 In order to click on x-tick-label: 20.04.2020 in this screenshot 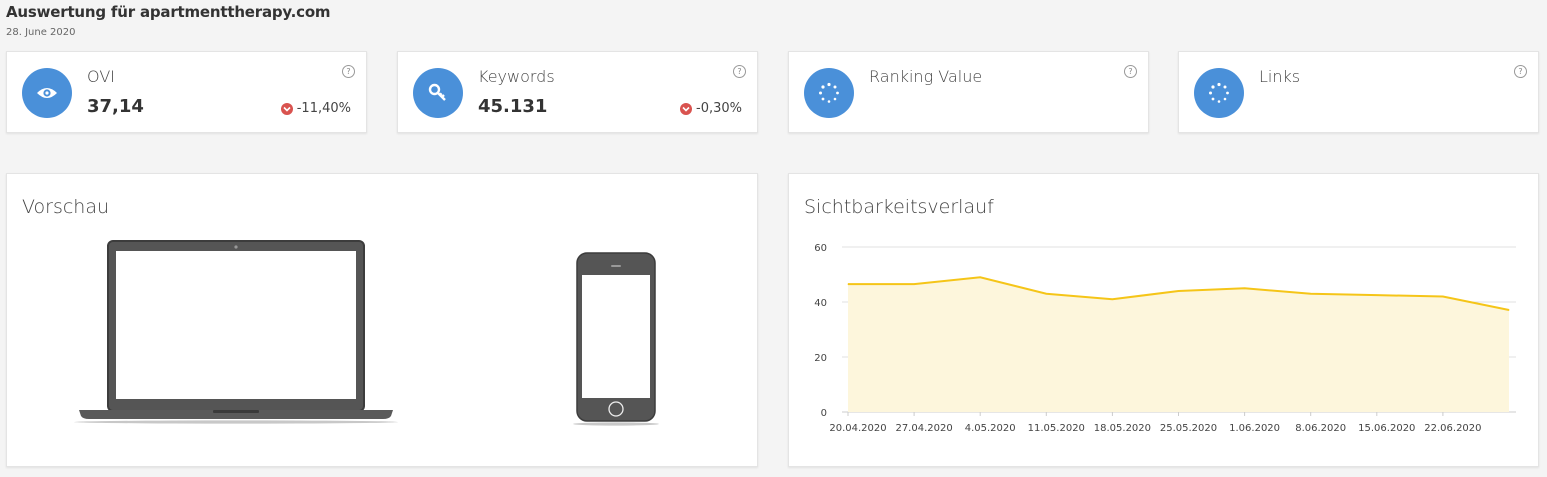, I will do `click(857, 428)`.